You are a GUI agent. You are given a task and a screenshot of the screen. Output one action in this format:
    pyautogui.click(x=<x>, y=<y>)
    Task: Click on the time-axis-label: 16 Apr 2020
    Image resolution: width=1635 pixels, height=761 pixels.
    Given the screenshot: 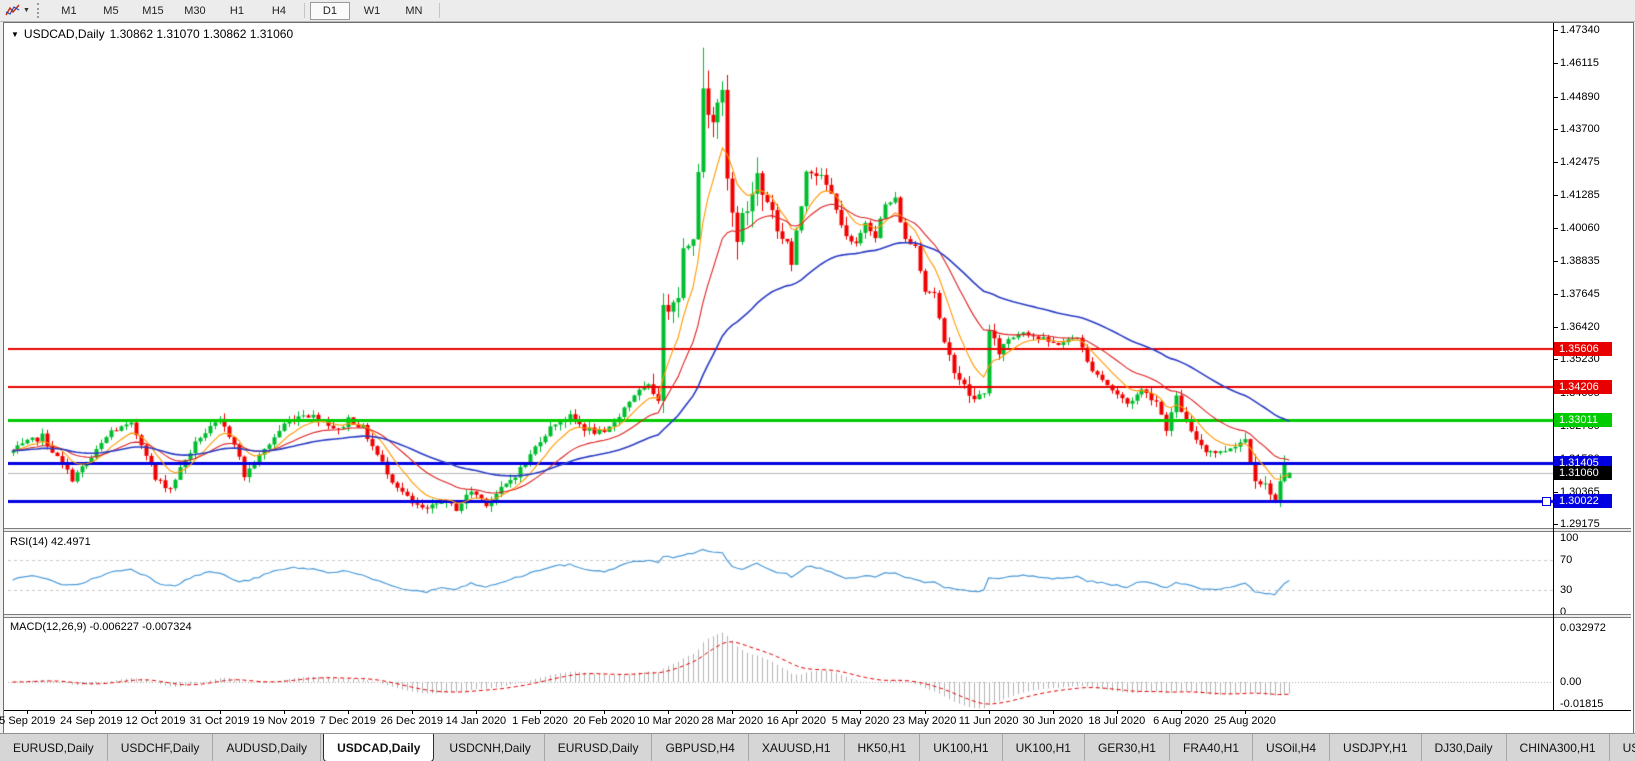 What is the action you would take?
    pyautogui.click(x=796, y=721)
    